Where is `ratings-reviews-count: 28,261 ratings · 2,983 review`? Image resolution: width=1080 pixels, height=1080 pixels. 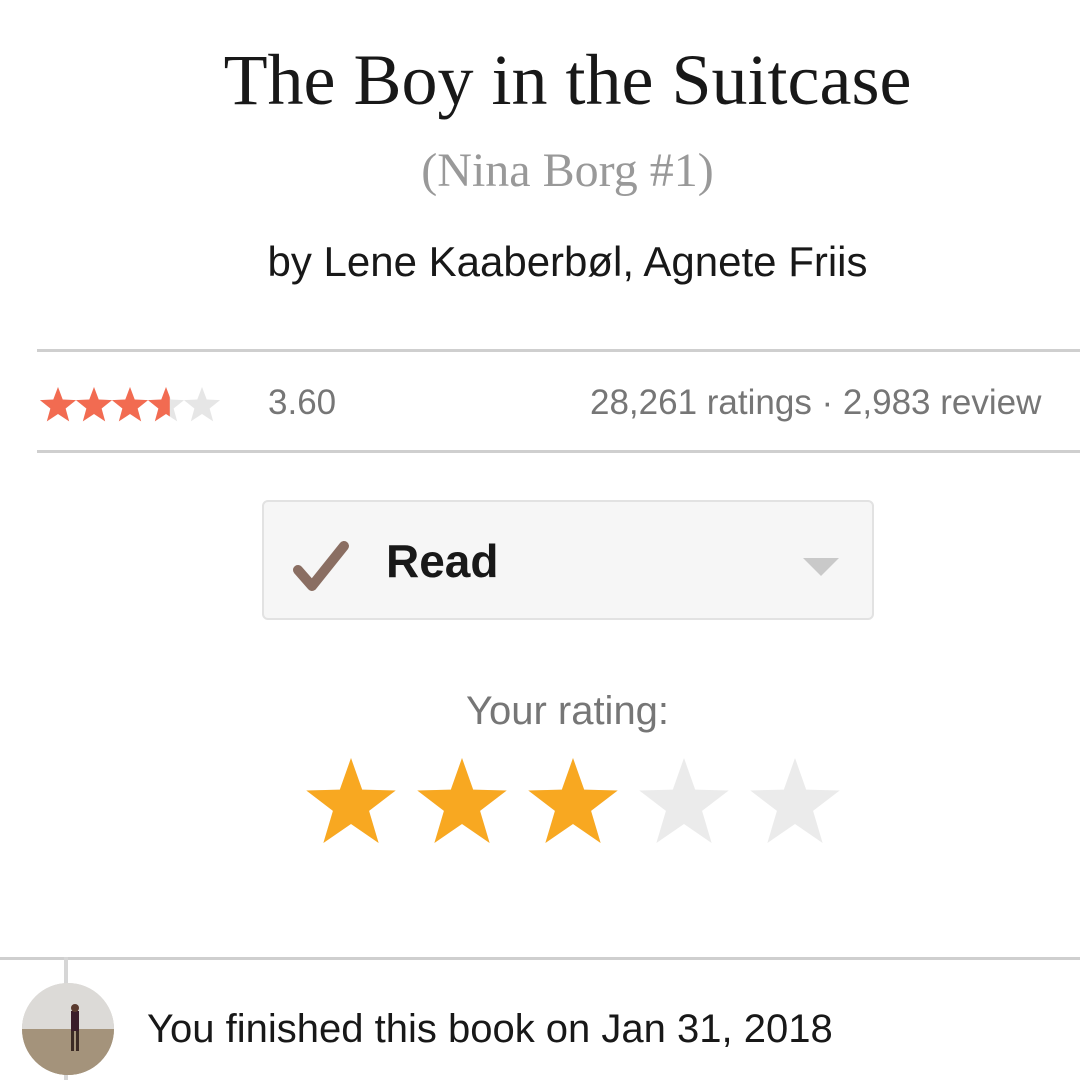
ratings-reviews-count: 28,261 ratings · 2,983 review is located at coordinates (815, 403).